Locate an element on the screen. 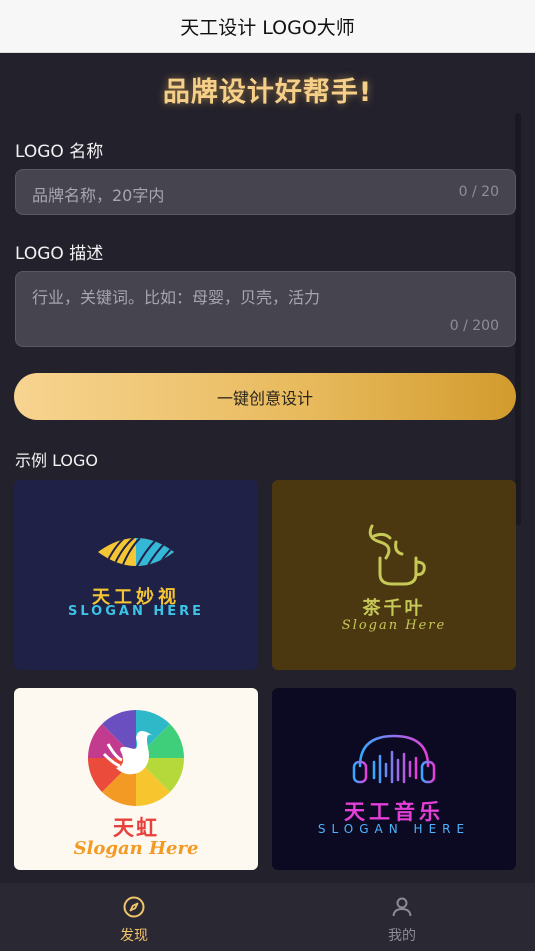  bottom-tab-bar: 发现 我的 is located at coordinates (267, 917).